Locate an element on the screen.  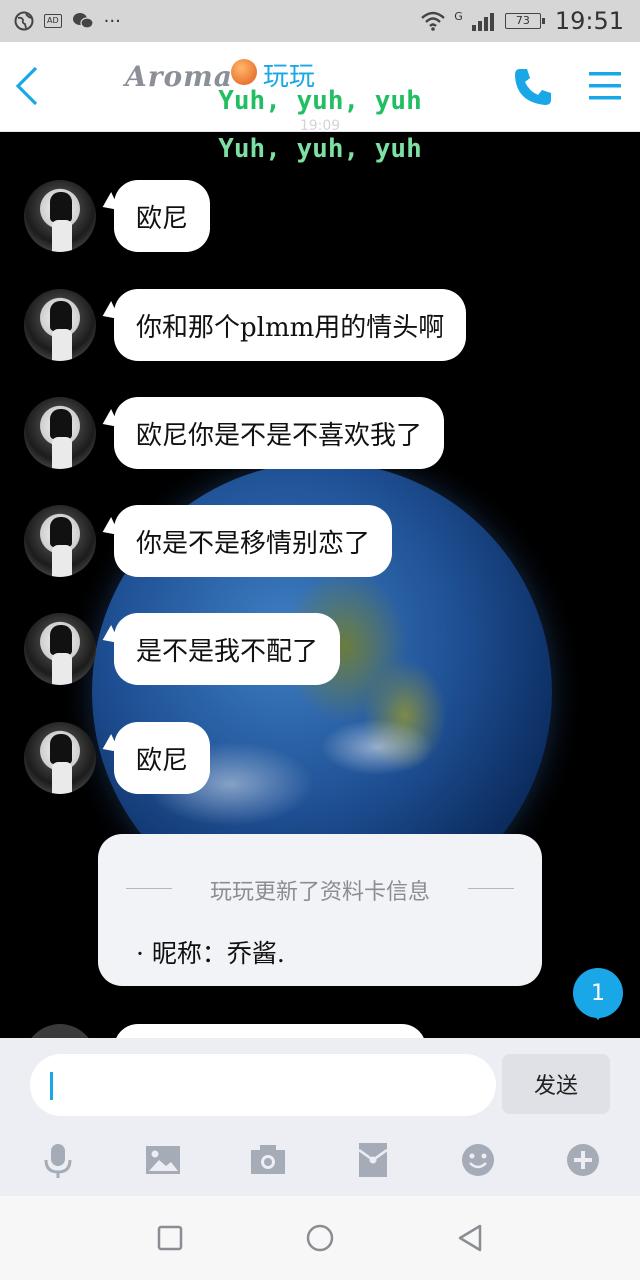
photo-button is located at coordinates (163, 1160).